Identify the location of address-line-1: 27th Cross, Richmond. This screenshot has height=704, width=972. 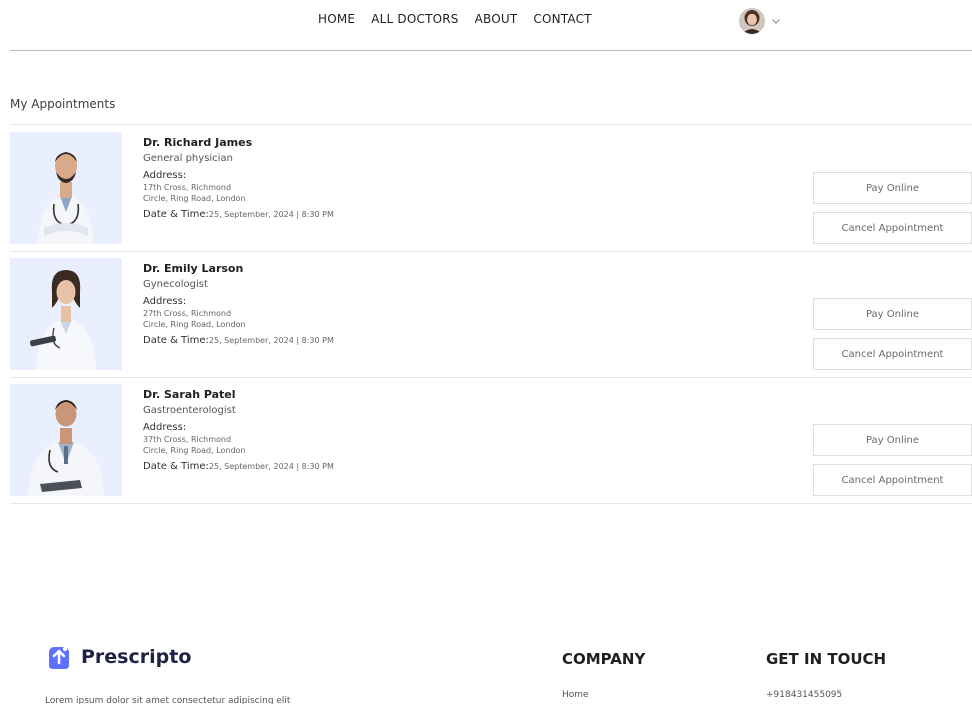
(187, 313).